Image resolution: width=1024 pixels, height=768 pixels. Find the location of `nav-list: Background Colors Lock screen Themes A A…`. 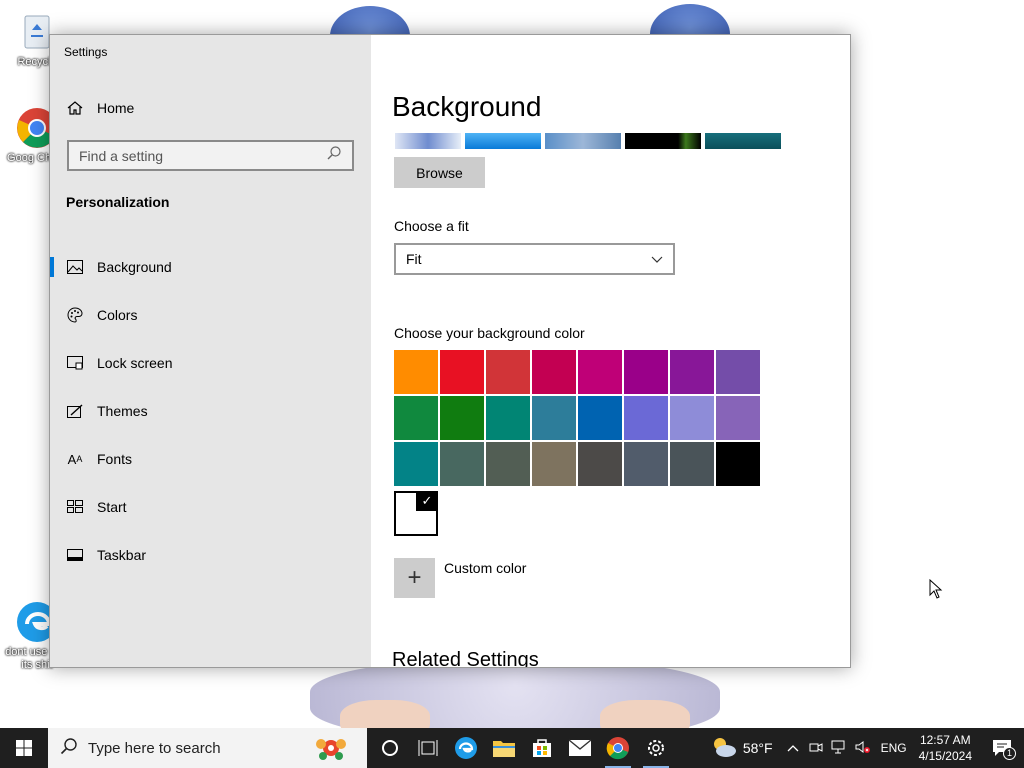

nav-list: Background Colors Lock screen Themes A A… is located at coordinates (210, 411).